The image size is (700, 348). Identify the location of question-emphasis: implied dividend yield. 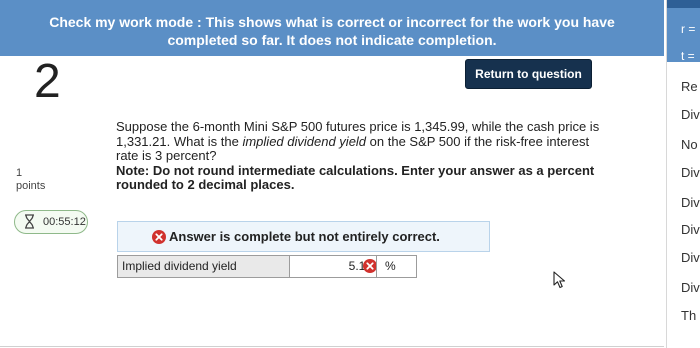
(304, 141).